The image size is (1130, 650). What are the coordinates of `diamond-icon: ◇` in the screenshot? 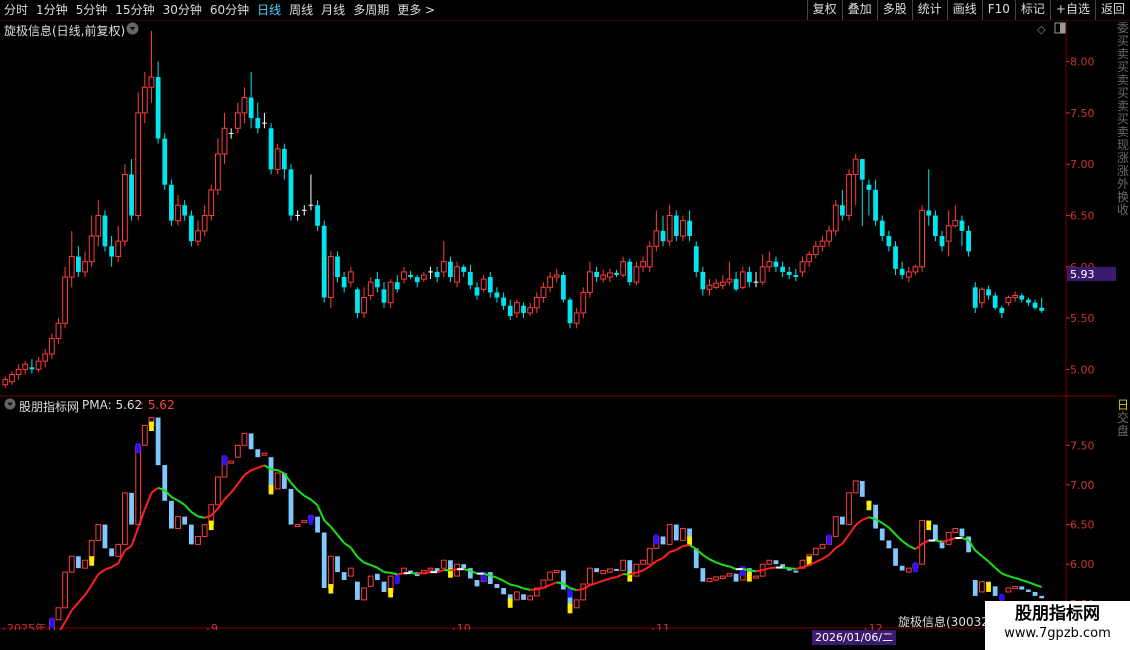 It's located at (1041, 29).